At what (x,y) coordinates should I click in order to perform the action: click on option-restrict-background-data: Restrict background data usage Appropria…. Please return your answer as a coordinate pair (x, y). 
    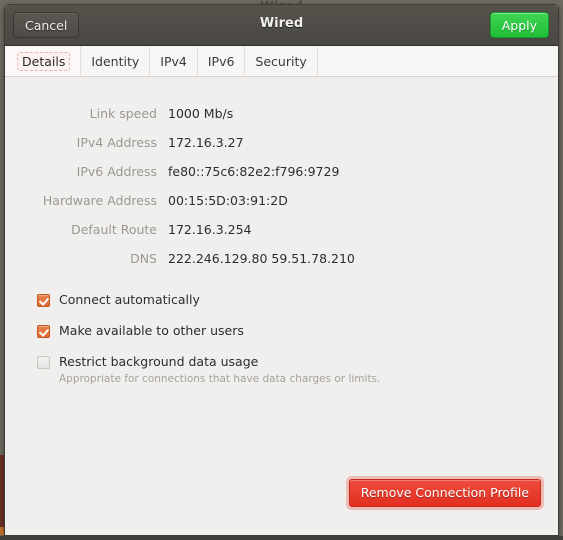
    Looking at the image, I should click on (297, 370).